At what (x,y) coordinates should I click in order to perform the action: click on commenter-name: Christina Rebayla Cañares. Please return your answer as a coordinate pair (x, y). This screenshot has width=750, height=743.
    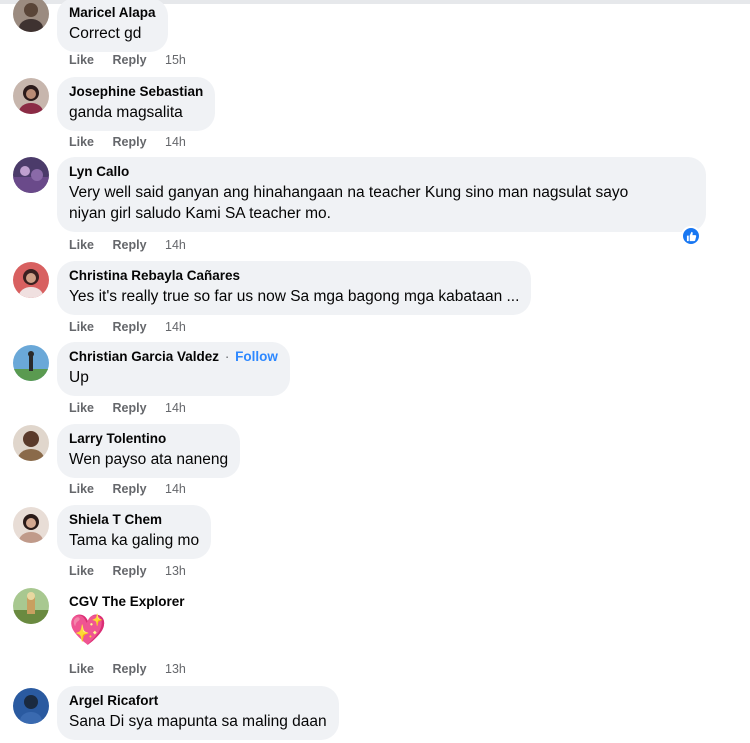
    Looking at the image, I should click on (294, 276).